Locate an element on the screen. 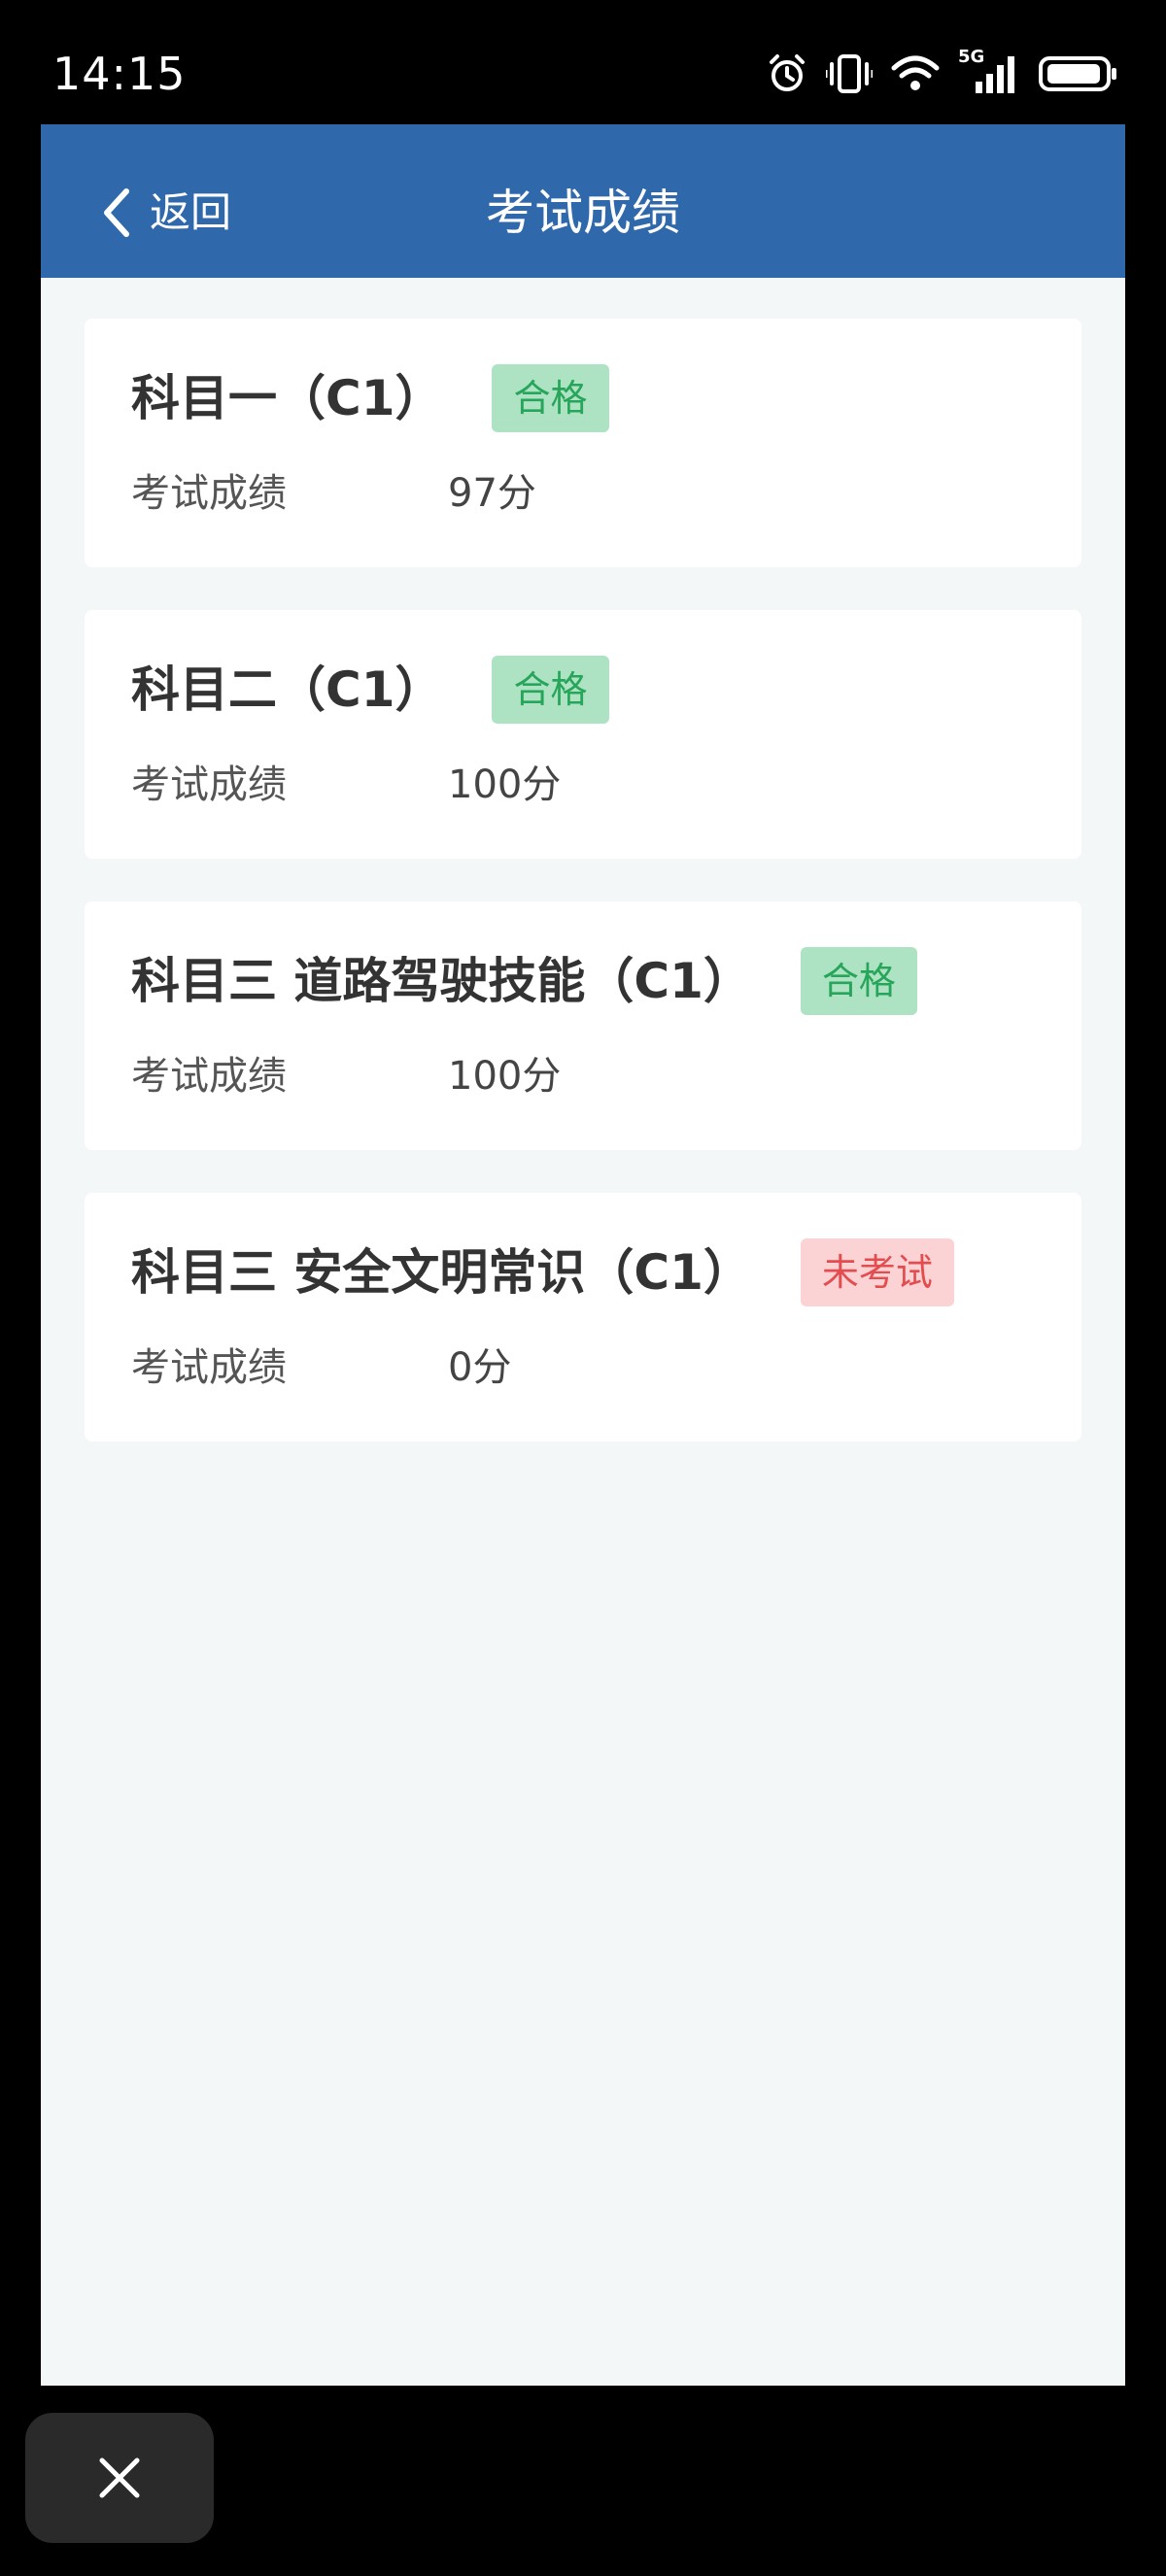 The height and width of the screenshot is (2576, 1166). close-button is located at coordinates (119, 2478).